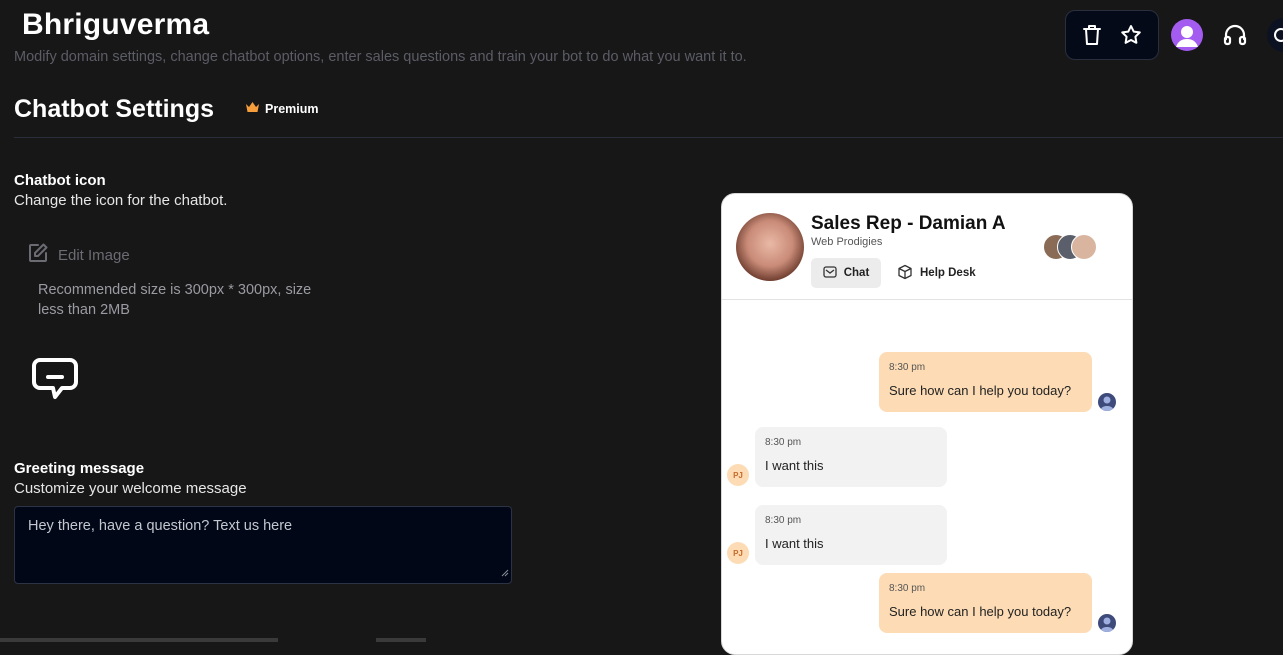 Image resolution: width=1283 pixels, height=655 pixels. I want to click on headset-icon, so click(1235, 37).